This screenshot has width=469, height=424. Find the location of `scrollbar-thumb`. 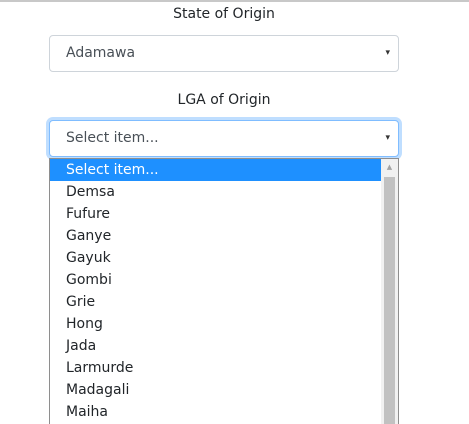

scrollbar-thumb is located at coordinates (389, 300).